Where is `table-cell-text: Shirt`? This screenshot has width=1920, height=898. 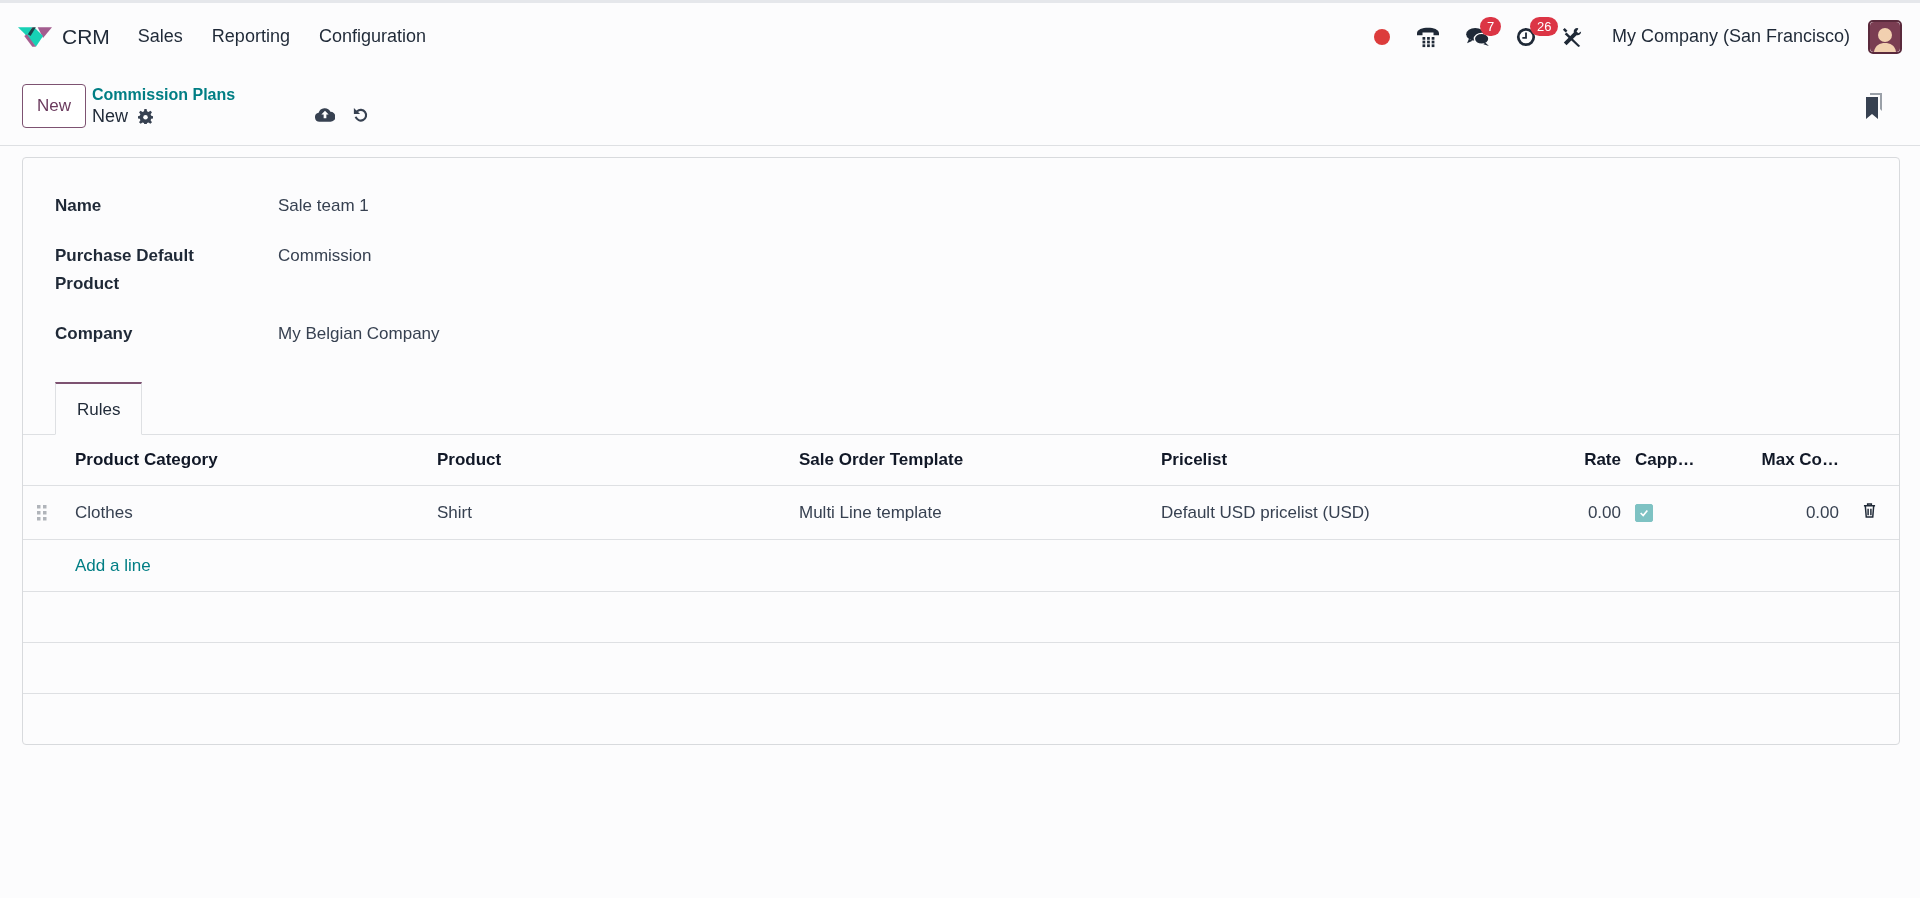 table-cell-text: Shirt is located at coordinates (454, 512).